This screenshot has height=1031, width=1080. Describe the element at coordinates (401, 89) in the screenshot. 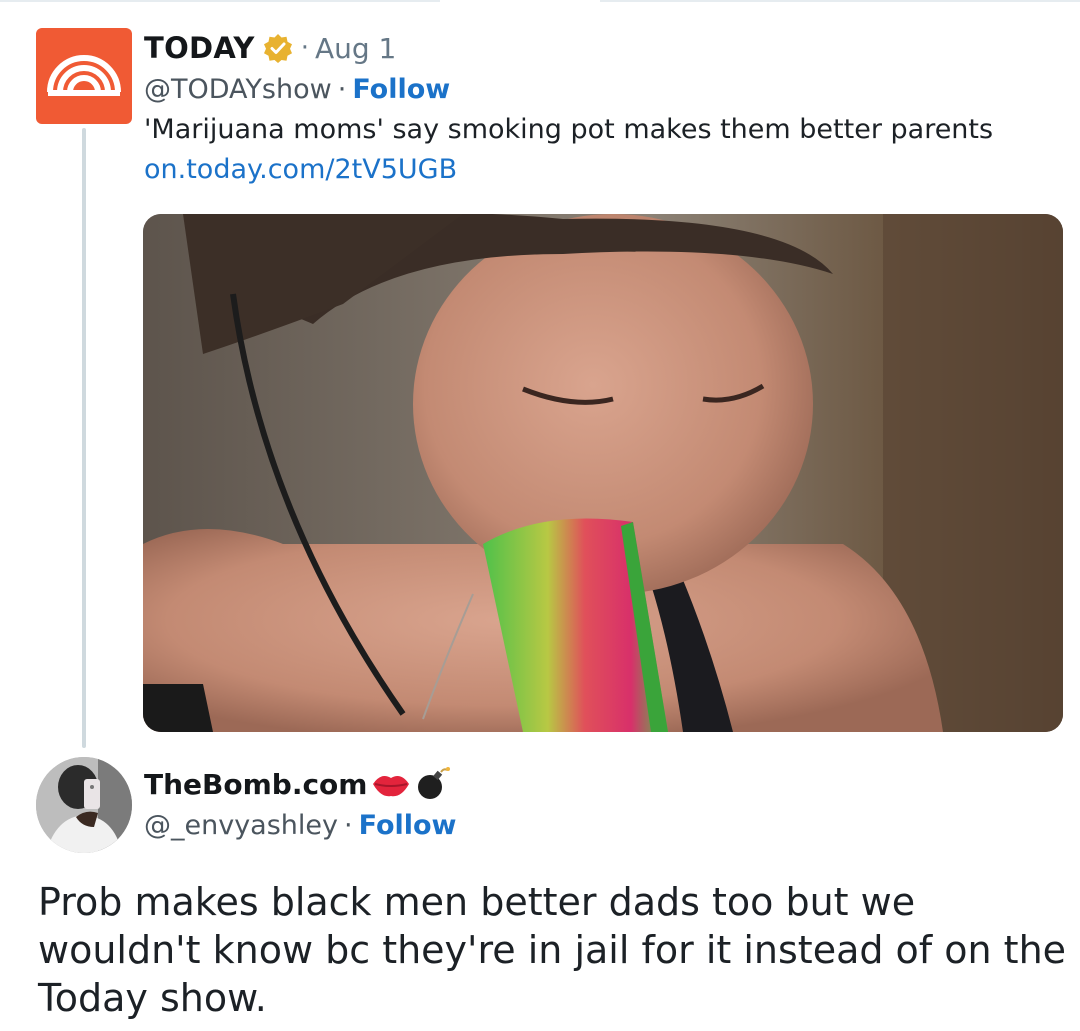

I see `follow-button: Follow` at that location.